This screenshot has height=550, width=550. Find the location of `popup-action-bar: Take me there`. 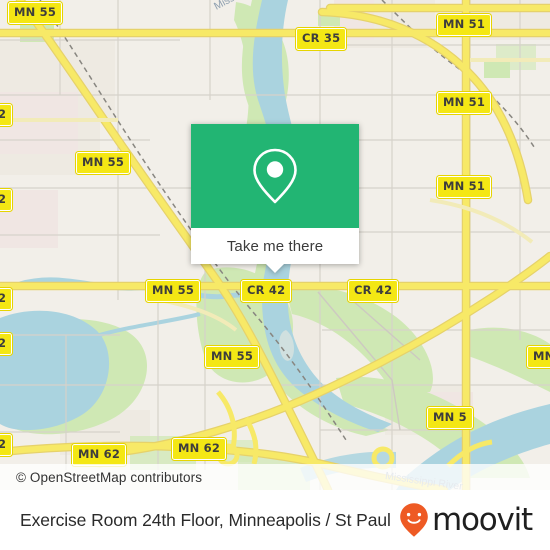

popup-action-bar: Take me there is located at coordinates (275, 250).